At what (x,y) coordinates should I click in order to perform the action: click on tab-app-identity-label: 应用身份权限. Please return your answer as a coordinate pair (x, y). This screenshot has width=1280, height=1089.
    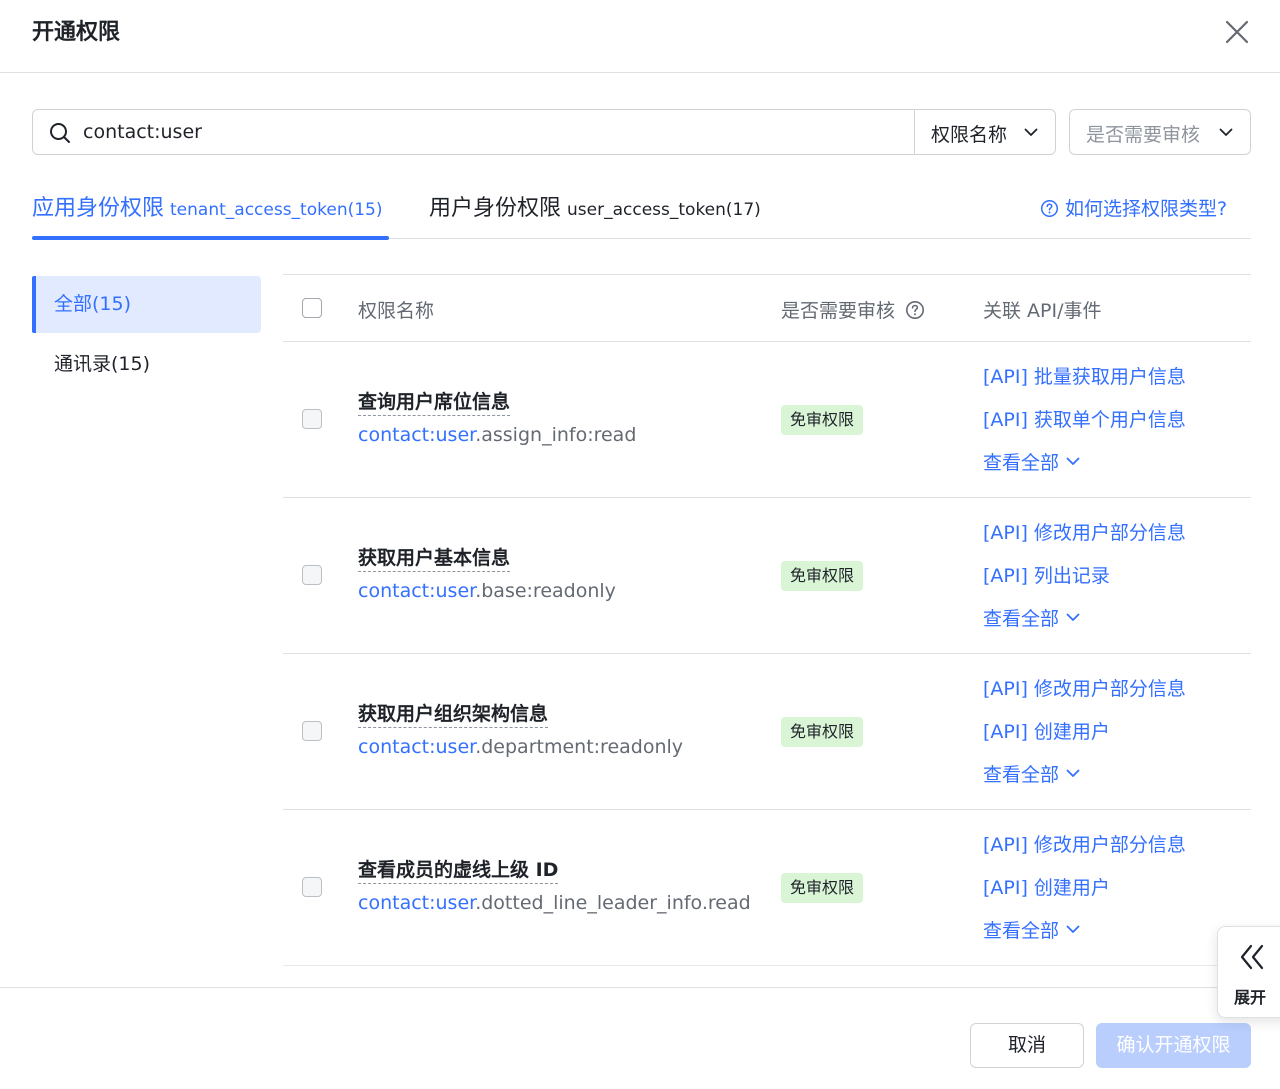
    Looking at the image, I should click on (98, 208).